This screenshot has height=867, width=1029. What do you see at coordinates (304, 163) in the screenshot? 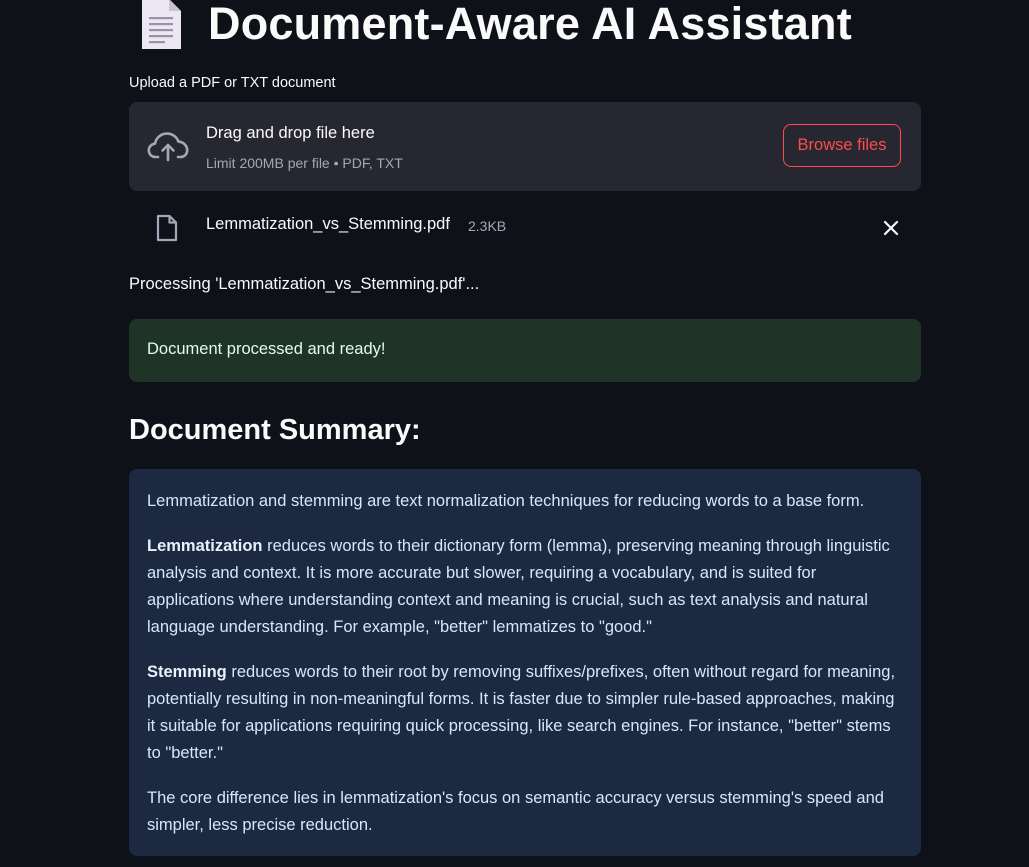
I see `dropzone-limit: Limit 200MB per file • PDF, TXT` at bounding box center [304, 163].